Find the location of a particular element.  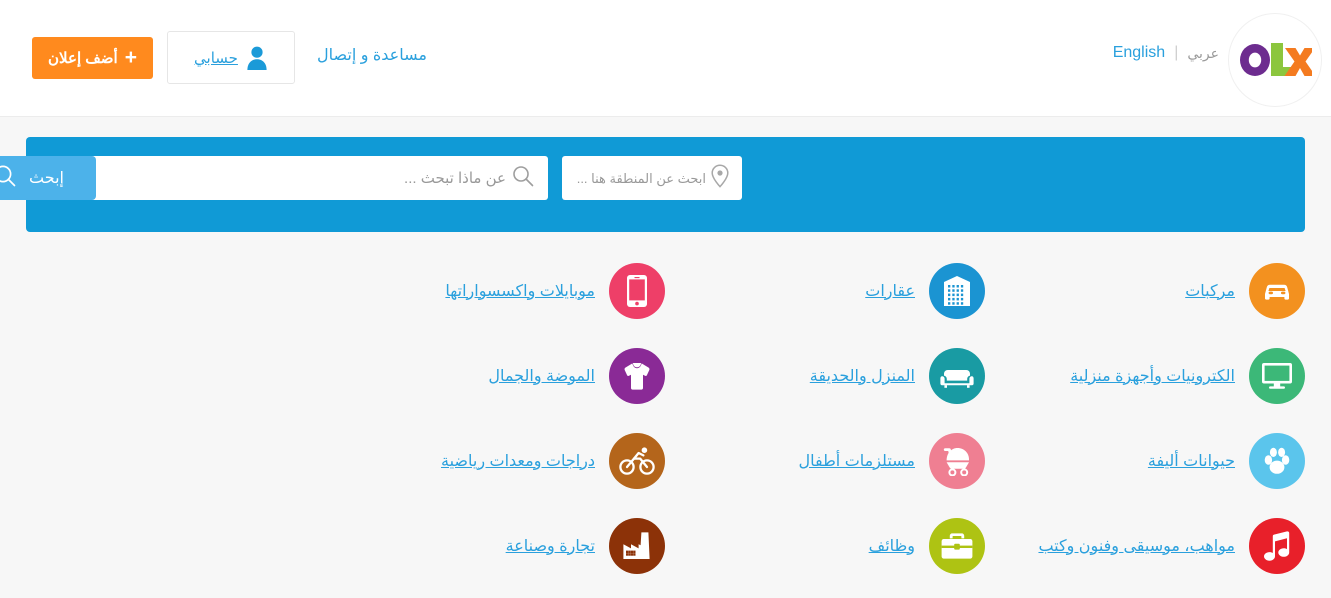

category-item: دراجات ومعدات رياضية is located at coordinates (505, 460).